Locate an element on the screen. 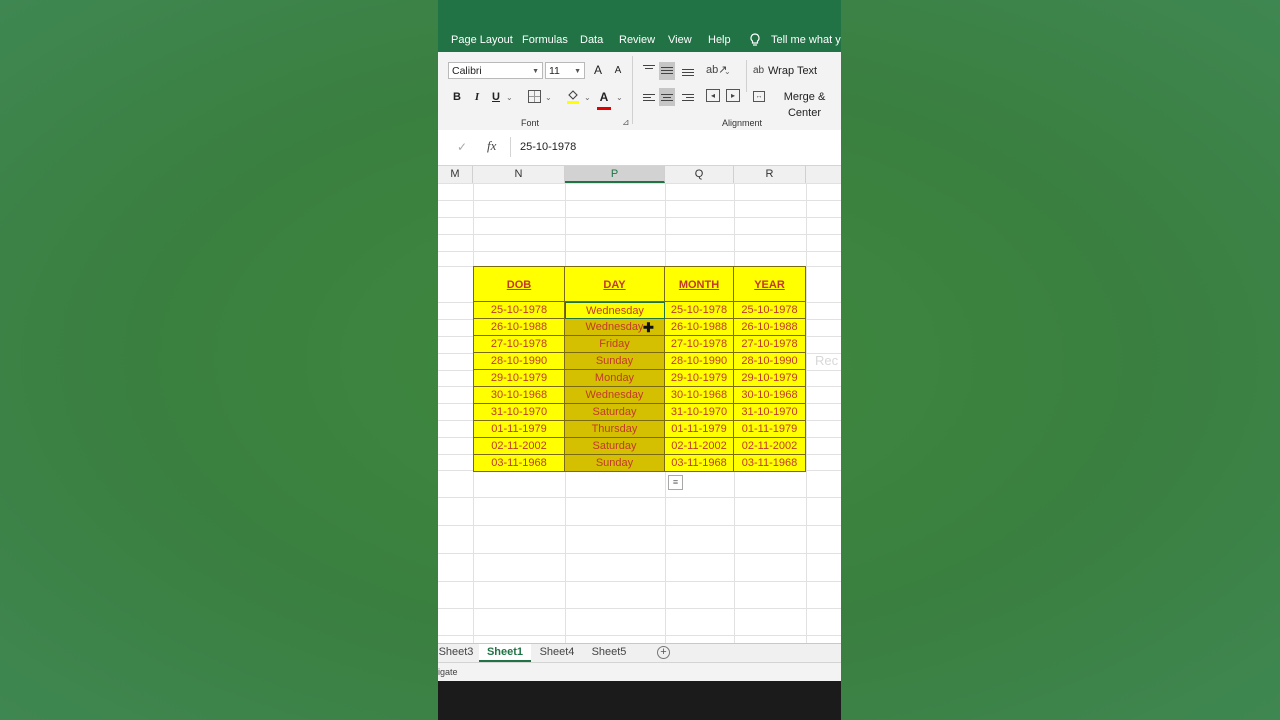 The height and width of the screenshot is (720, 1280). cell-year: 31-10-1970 is located at coordinates (770, 412).